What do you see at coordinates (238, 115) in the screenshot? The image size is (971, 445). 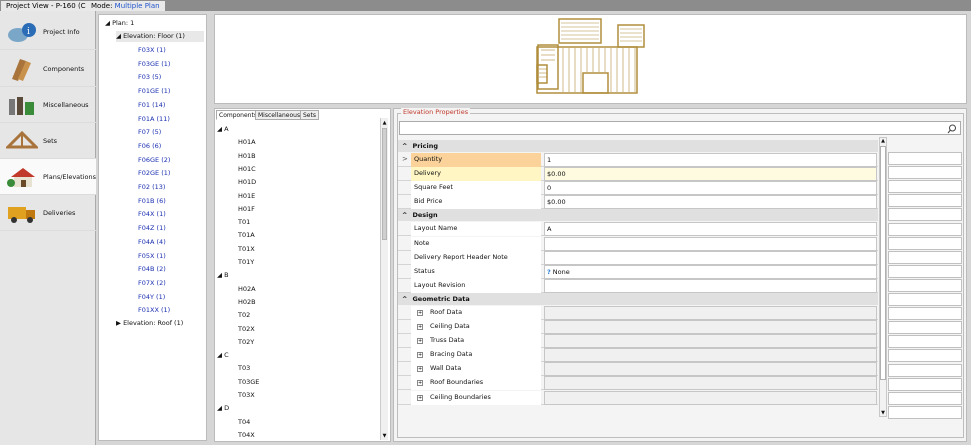 I see `tab-components: Components` at bounding box center [238, 115].